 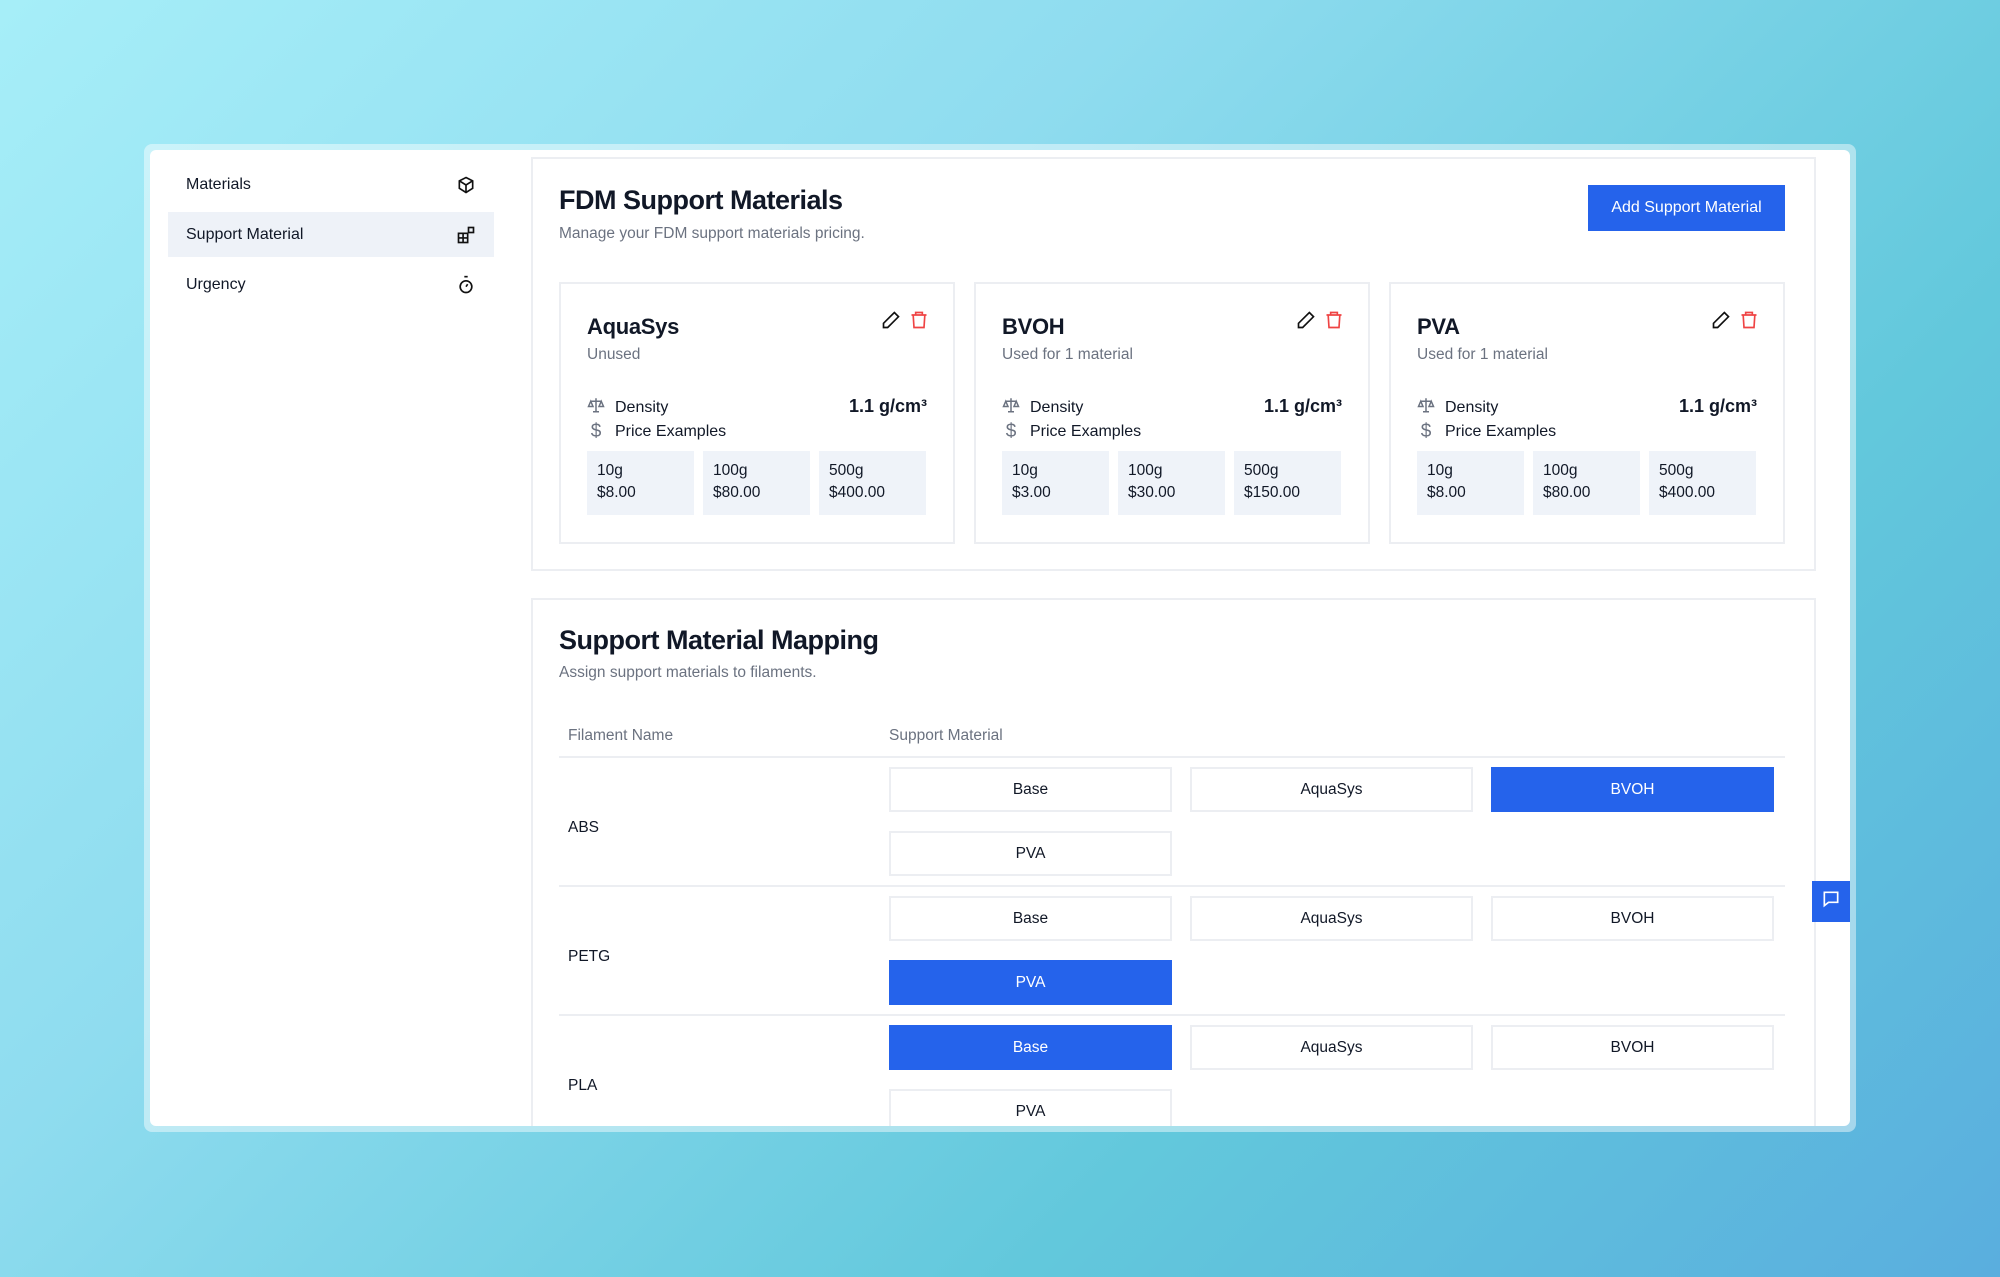 I want to click on price-example: 10g $3.00, so click(x=1055, y=483).